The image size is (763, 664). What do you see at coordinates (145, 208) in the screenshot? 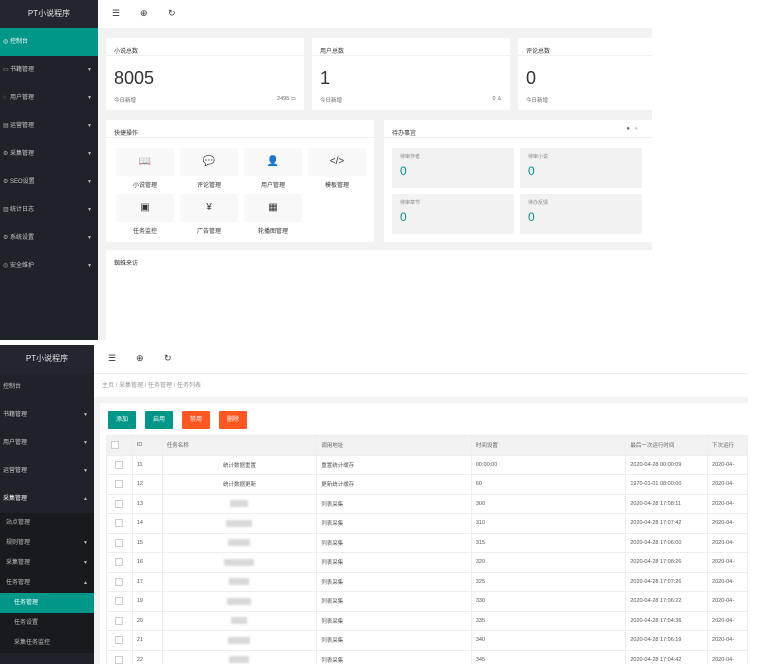
I see `quick-action-button: ▣` at bounding box center [145, 208].